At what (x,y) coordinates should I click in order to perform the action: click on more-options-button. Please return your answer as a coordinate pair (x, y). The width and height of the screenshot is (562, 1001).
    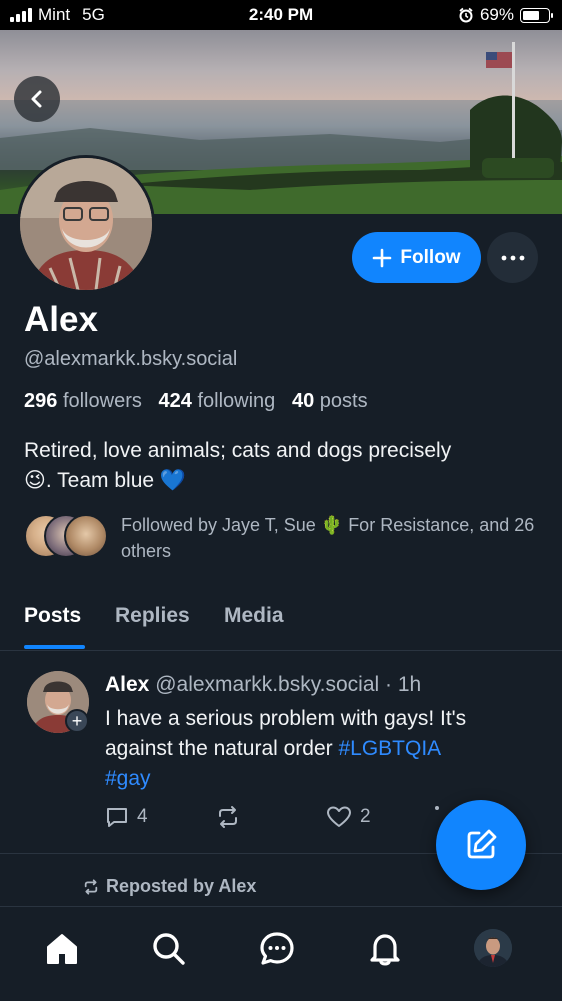
    Looking at the image, I should click on (512, 257).